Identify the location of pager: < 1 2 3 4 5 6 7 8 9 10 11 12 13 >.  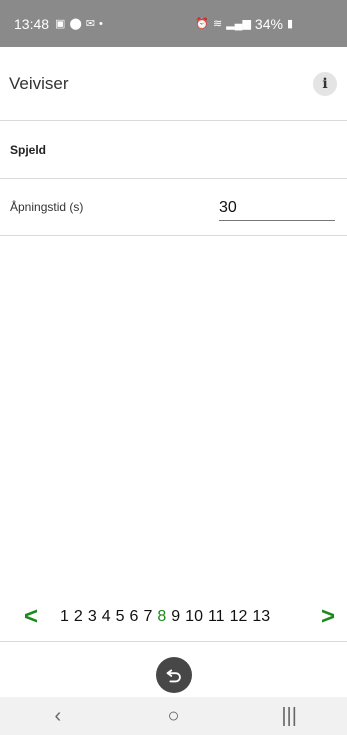
(173, 617).